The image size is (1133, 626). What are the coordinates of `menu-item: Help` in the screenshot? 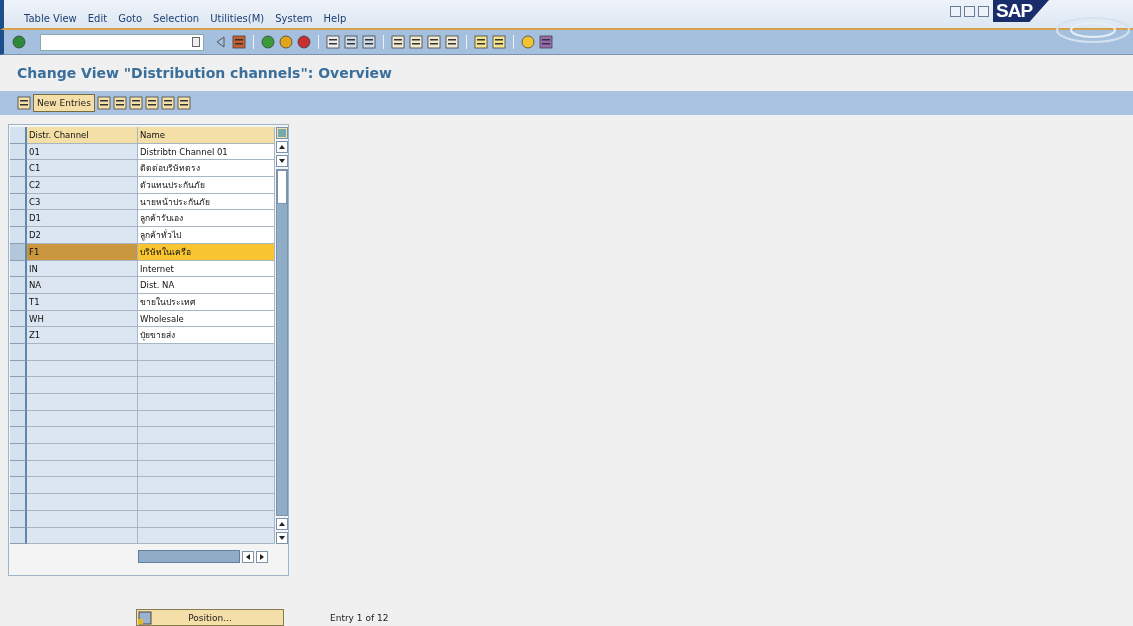 It's located at (335, 18).